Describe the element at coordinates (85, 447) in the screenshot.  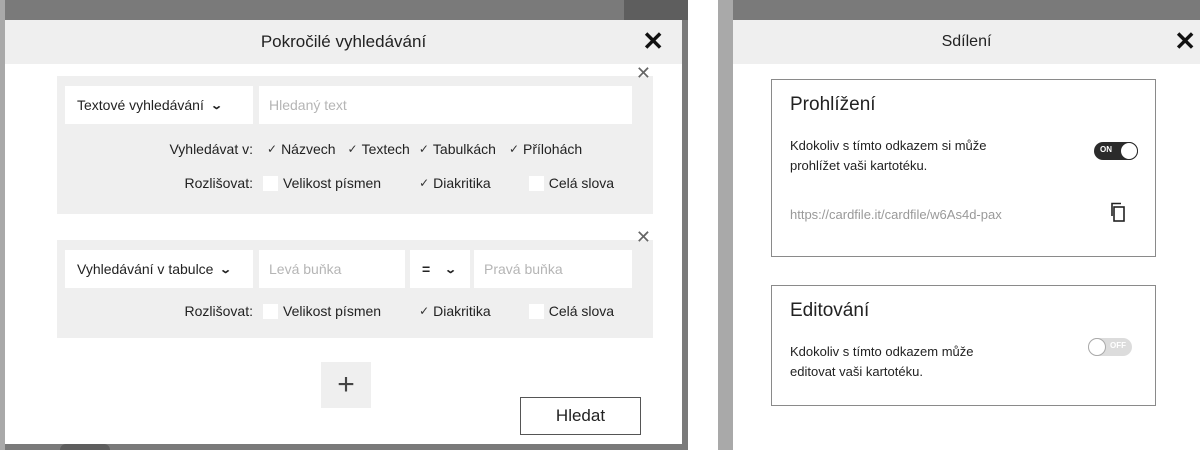
I see `backdrop-shape` at that location.